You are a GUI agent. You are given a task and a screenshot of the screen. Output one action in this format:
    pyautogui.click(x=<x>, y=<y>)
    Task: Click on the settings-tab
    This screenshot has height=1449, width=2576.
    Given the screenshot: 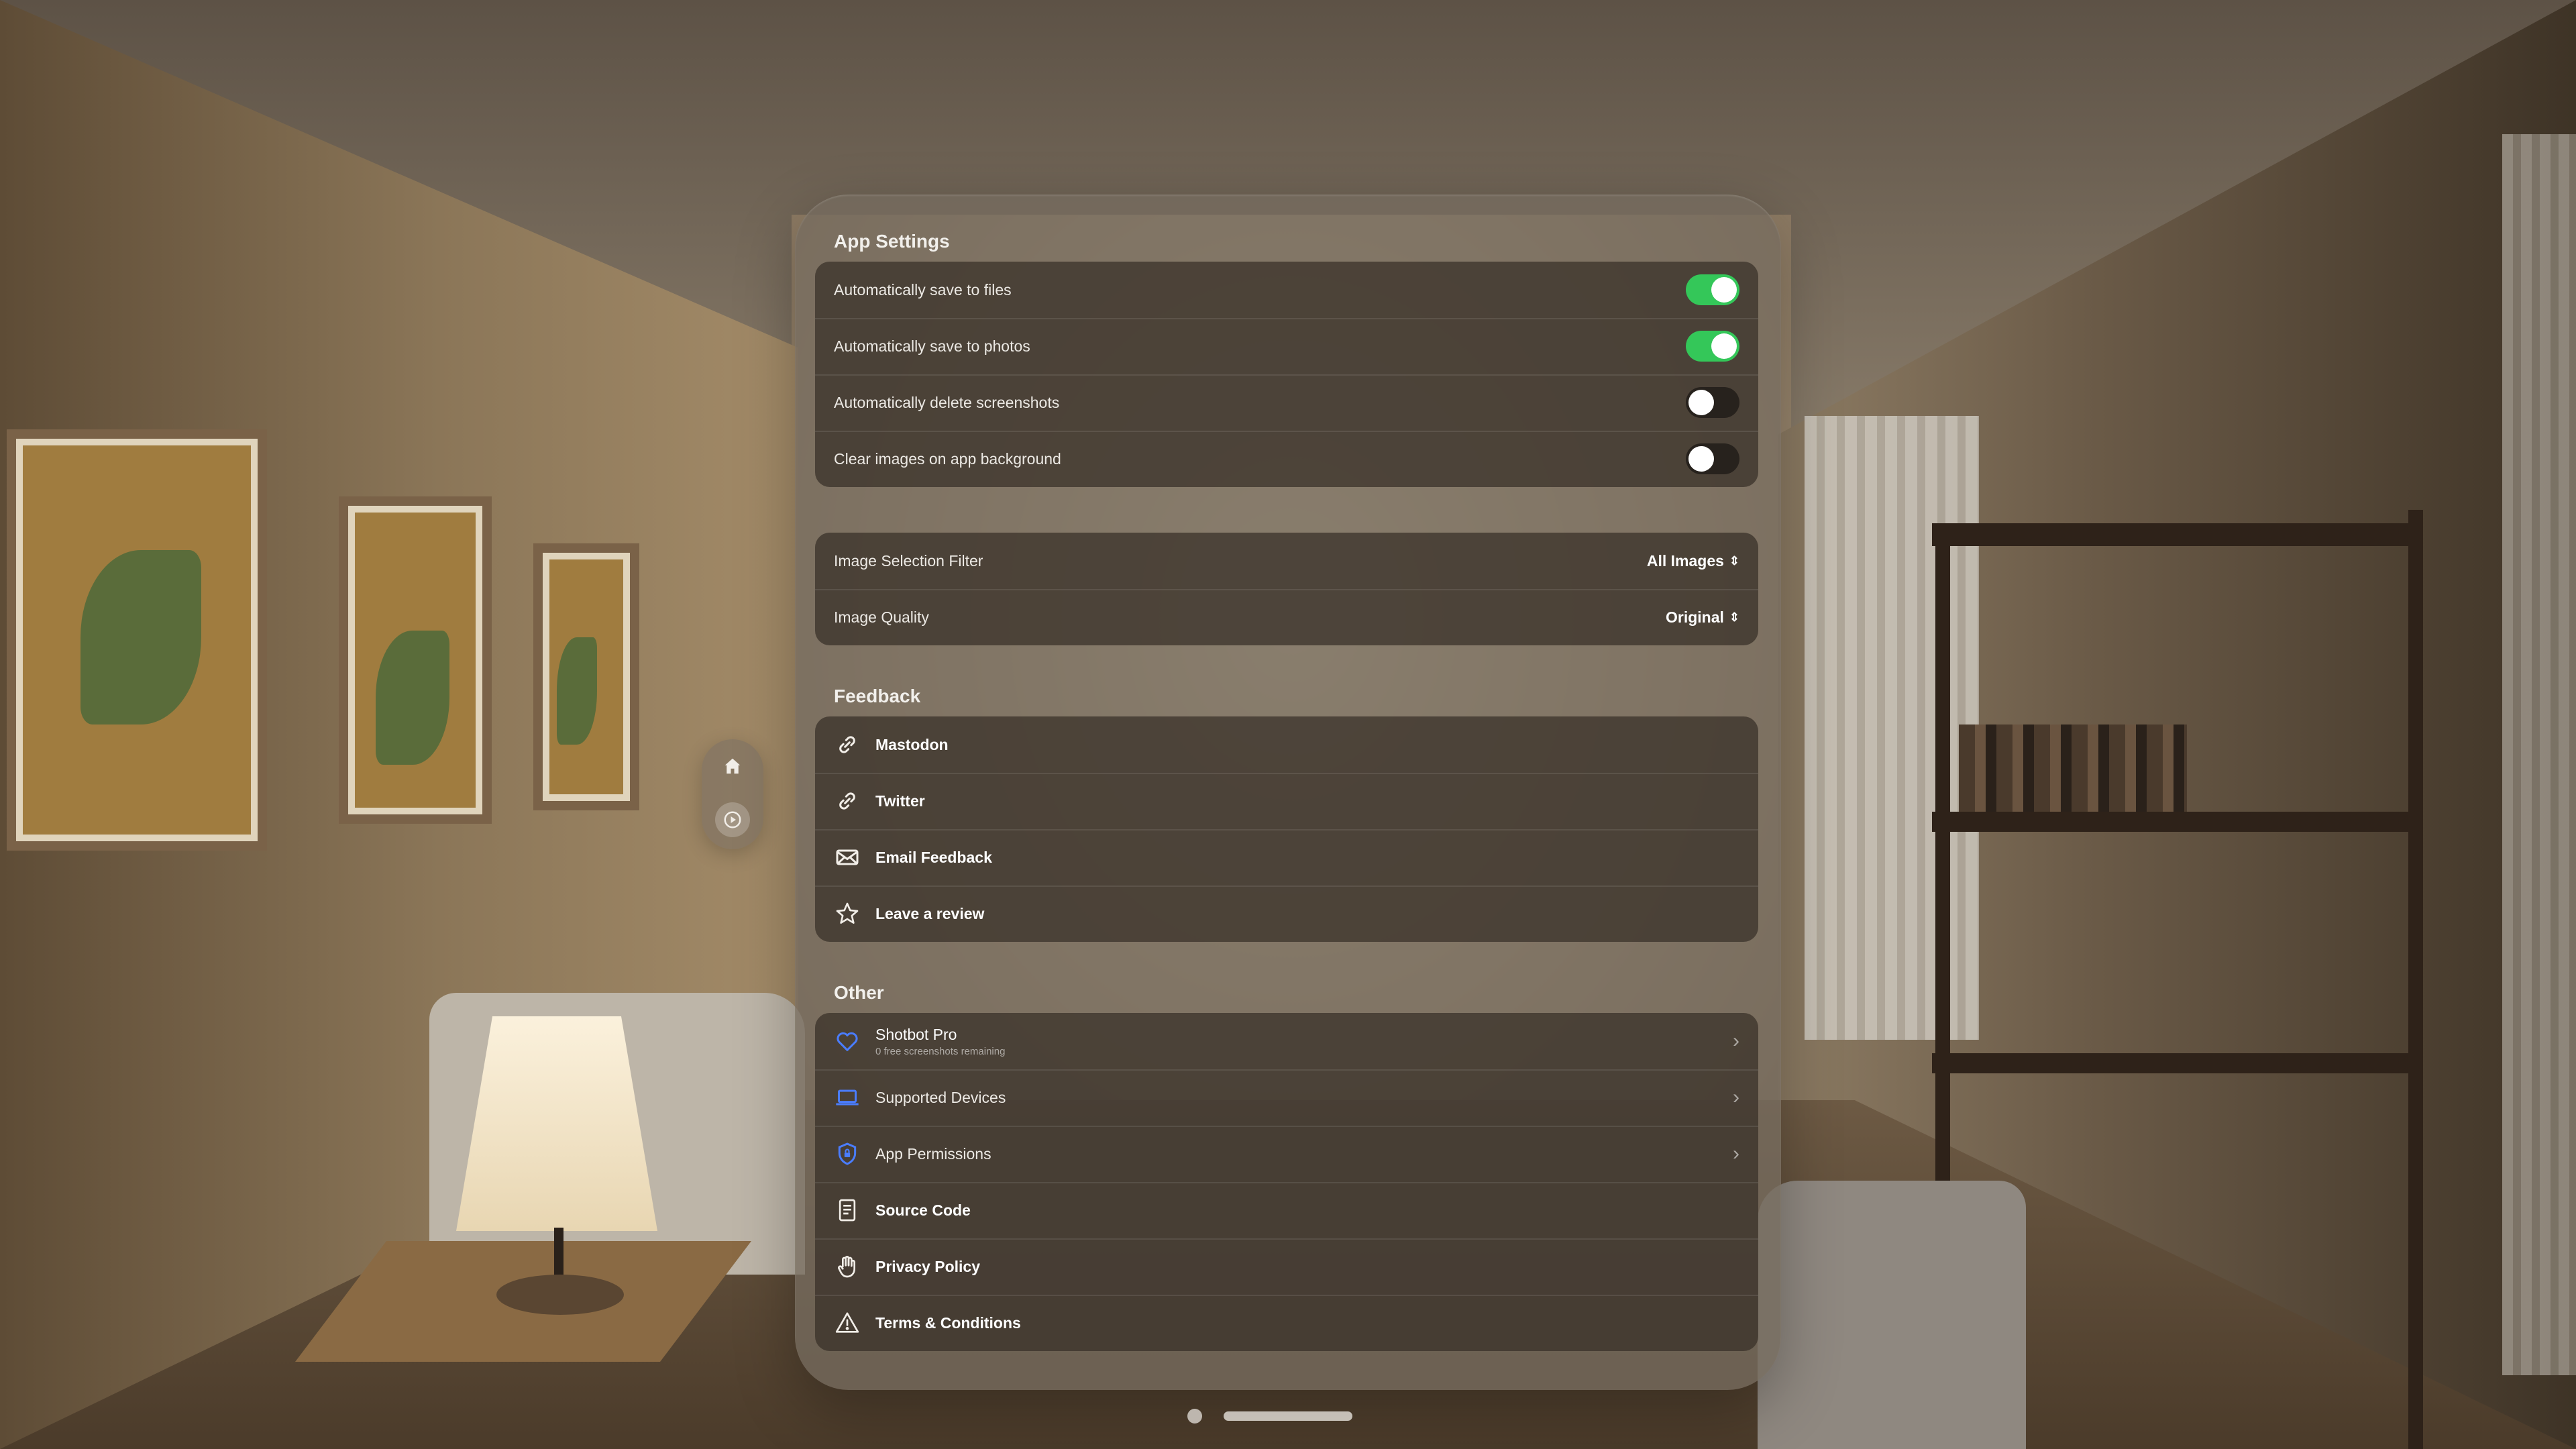 What is the action you would take?
    pyautogui.click(x=732, y=819)
    